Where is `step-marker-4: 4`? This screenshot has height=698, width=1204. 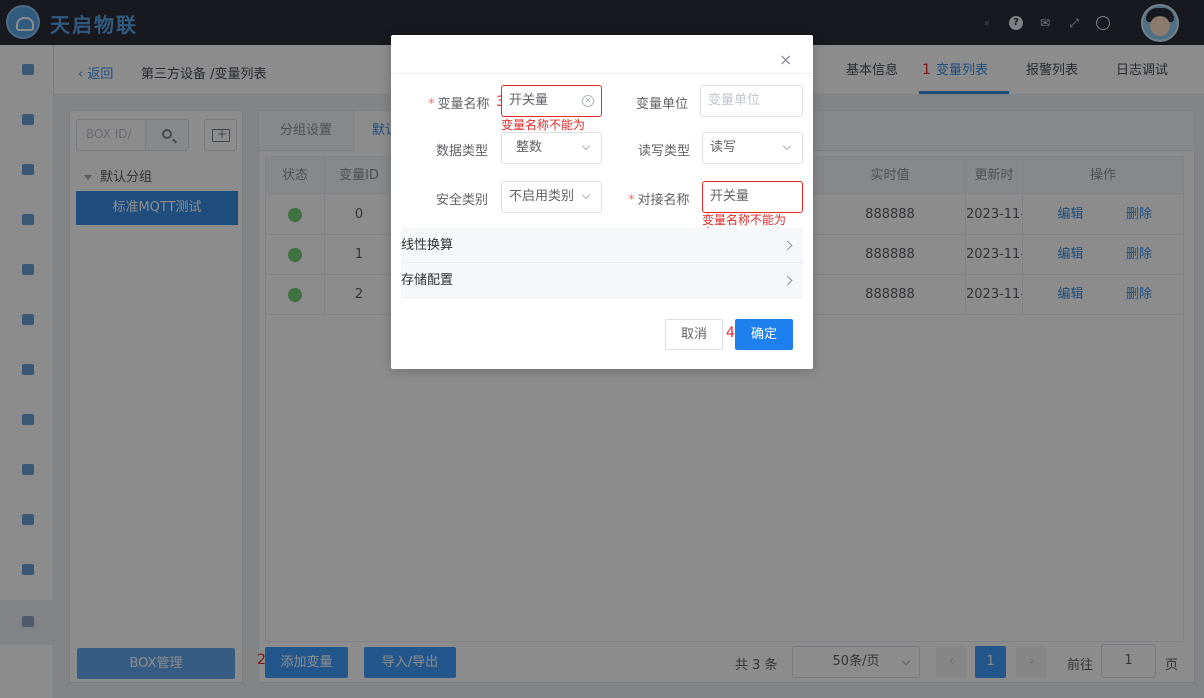
step-marker-4: 4 is located at coordinates (730, 333).